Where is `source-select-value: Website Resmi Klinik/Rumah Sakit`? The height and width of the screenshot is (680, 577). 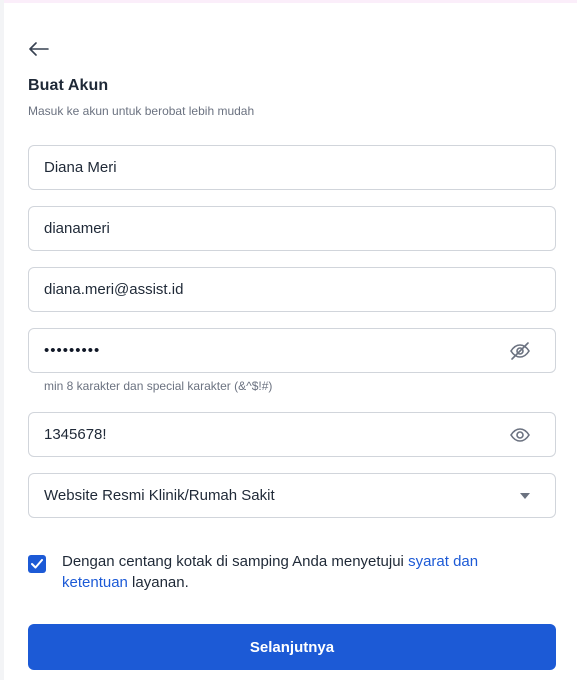 source-select-value: Website Resmi Klinik/Rumah Sakit is located at coordinates (159, 495).